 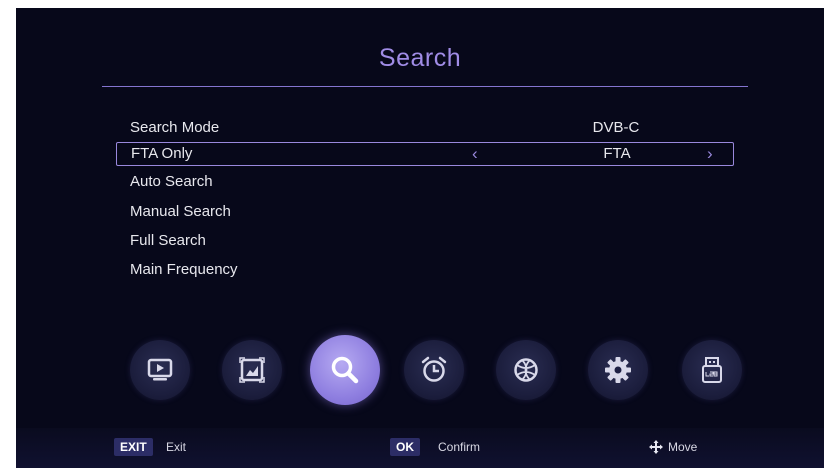 What do you see at coordinates (168, 240) in the screenshot?
I see `menu-item-label: Full Search` at bounding box center [168, 240].